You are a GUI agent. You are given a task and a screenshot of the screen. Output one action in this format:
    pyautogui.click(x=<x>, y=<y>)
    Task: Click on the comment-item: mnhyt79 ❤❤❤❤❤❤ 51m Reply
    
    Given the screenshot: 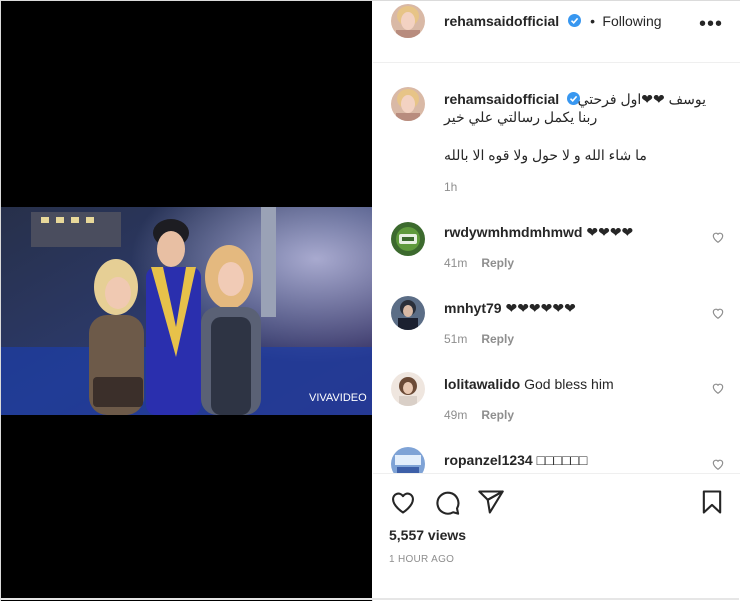 What is the action you would take?
    pyautogui.click(x=569, y=323)
    